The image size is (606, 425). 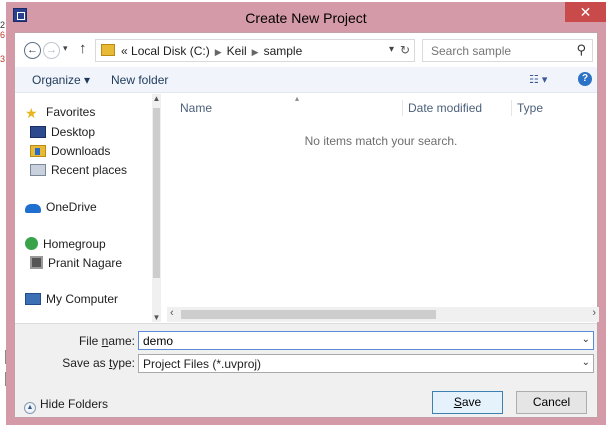 What do you see at coordinates (33, 208) in the screenshot?
I see `cloud-icon` at bounding box center [33, 208].